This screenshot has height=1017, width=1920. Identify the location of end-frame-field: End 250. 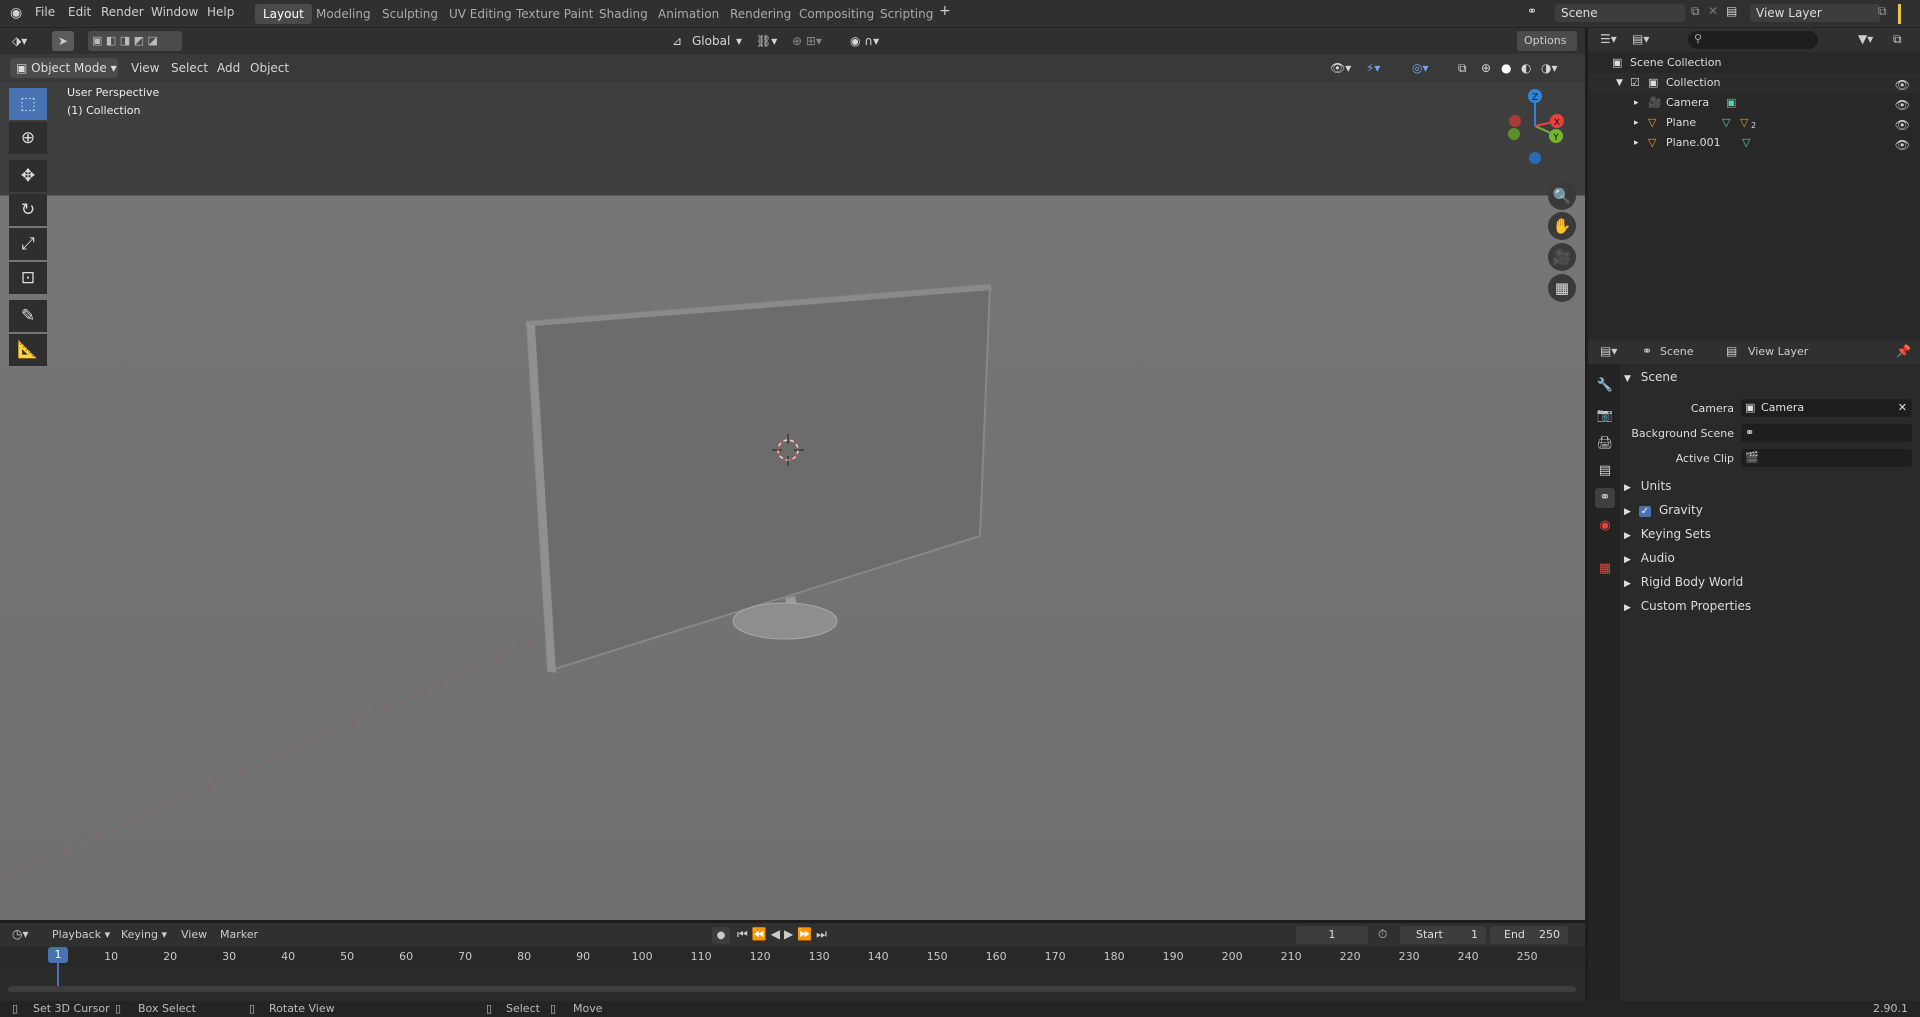
(1529, 935).